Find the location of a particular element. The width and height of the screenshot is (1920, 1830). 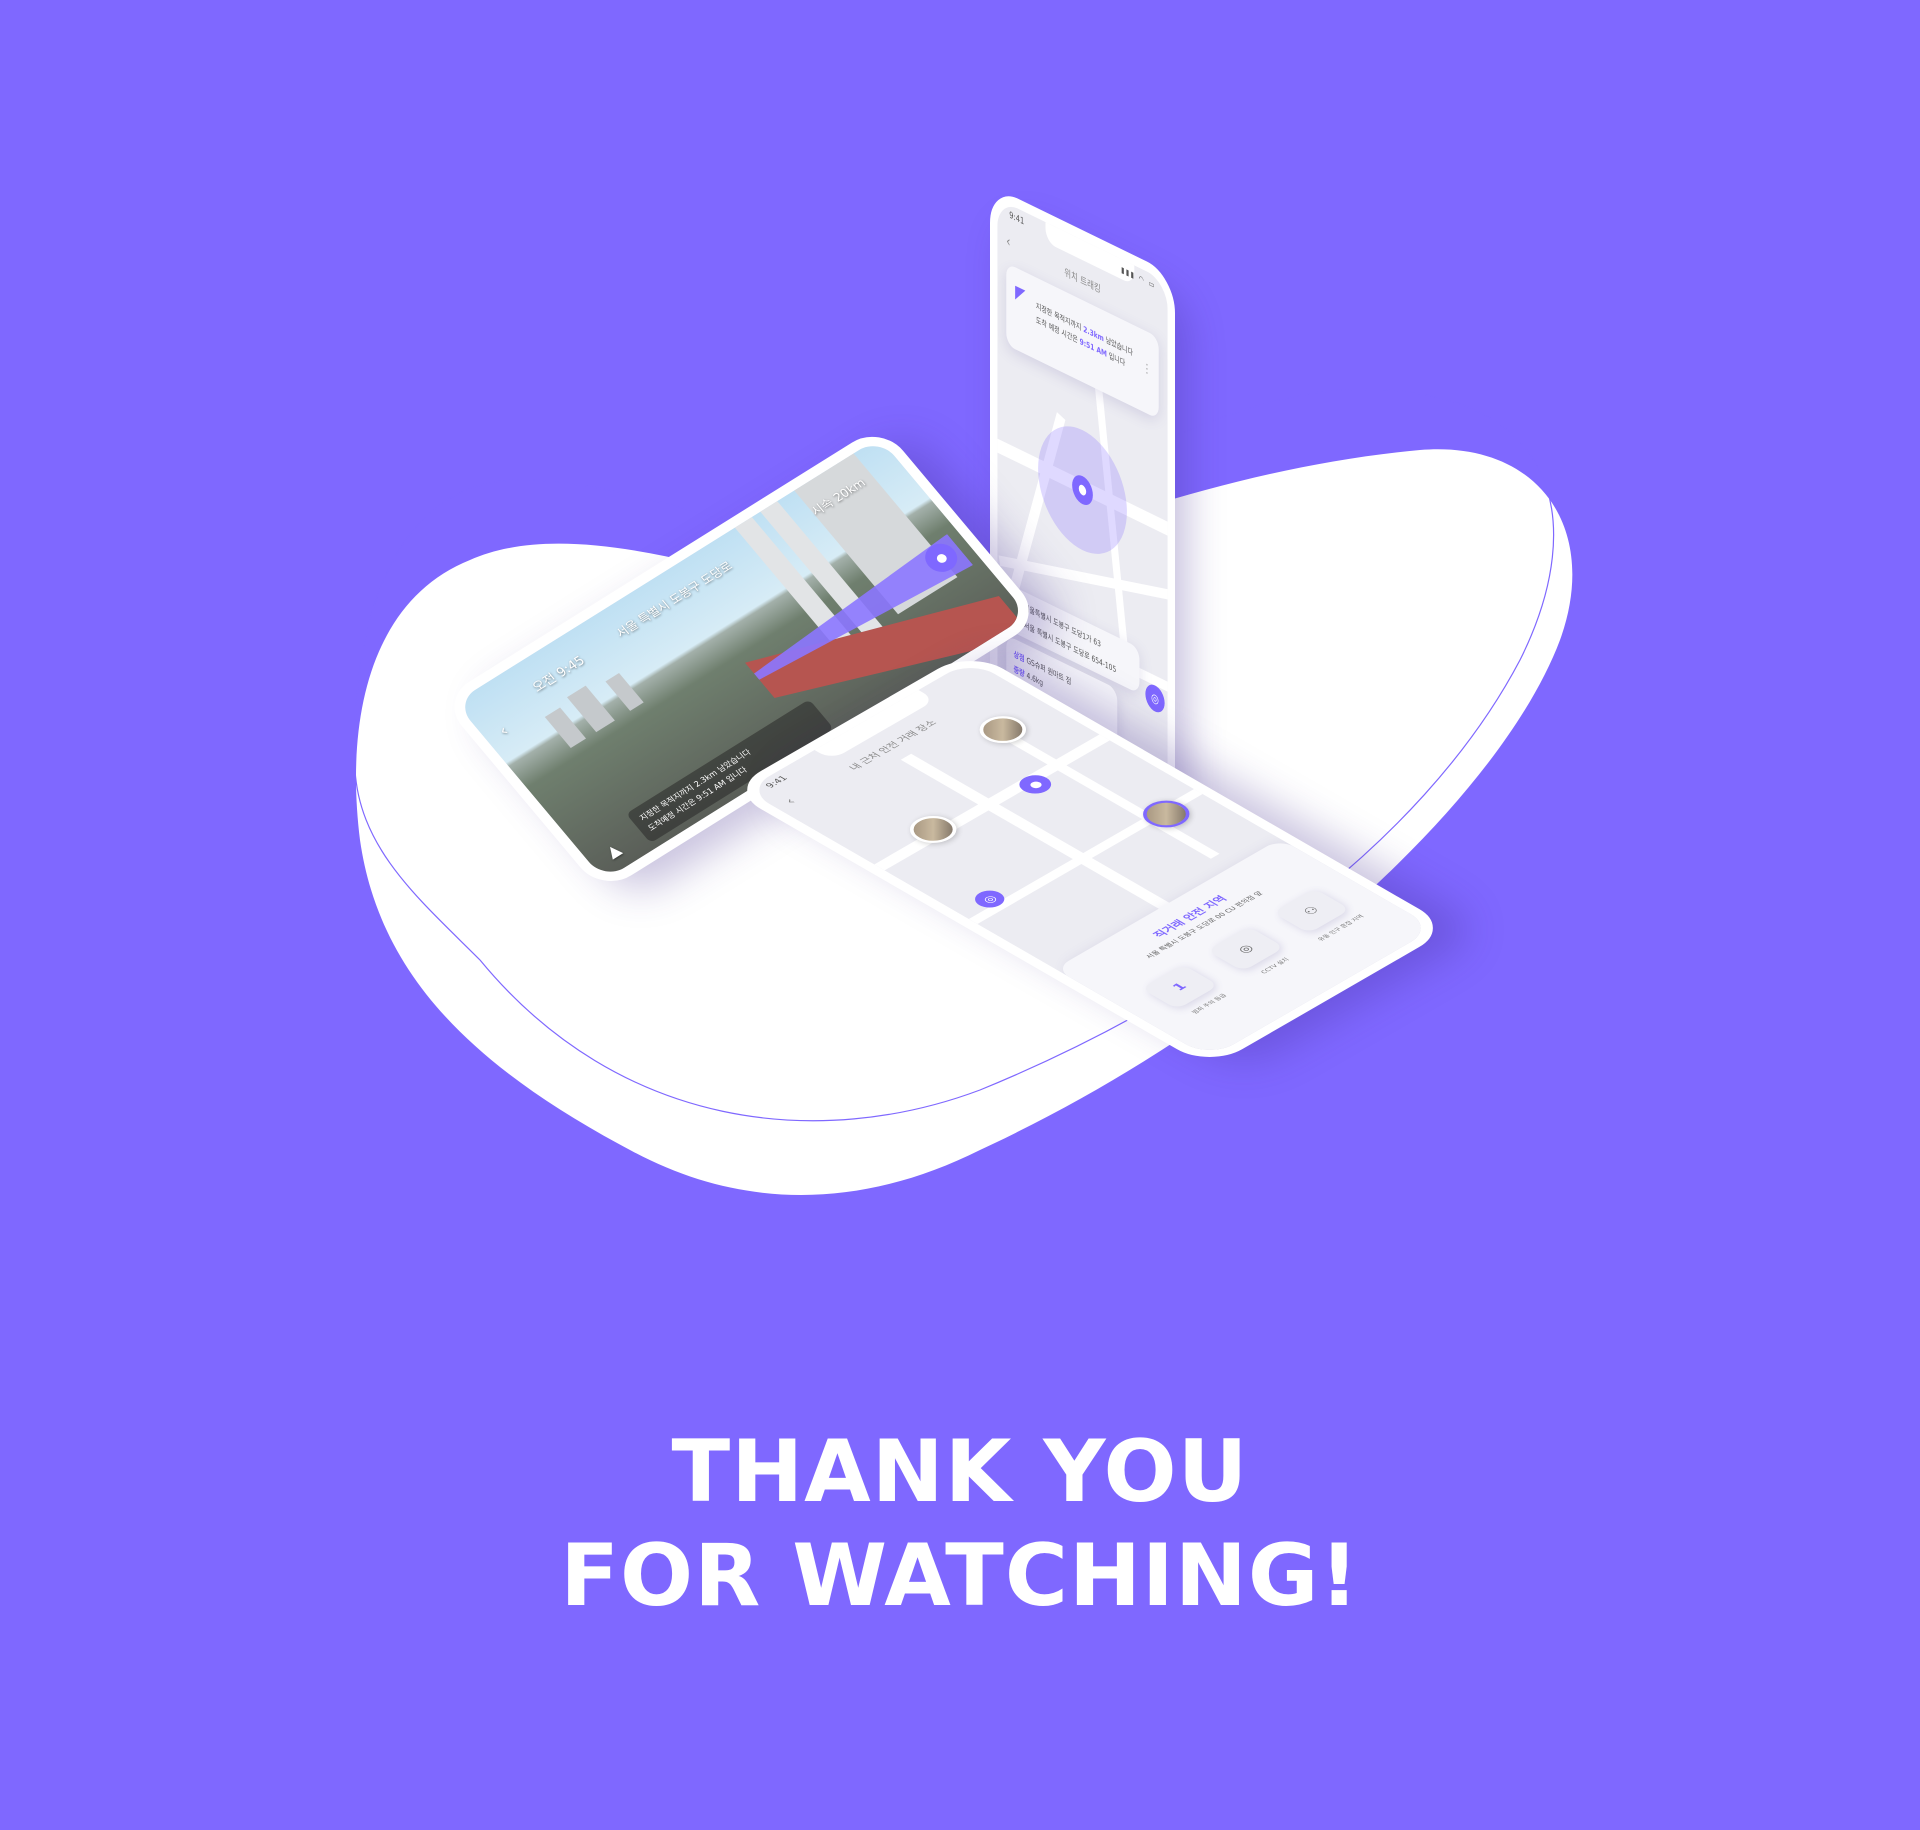

navigation-arrow-icon: ◤ is located at coordinates (1020, 294).